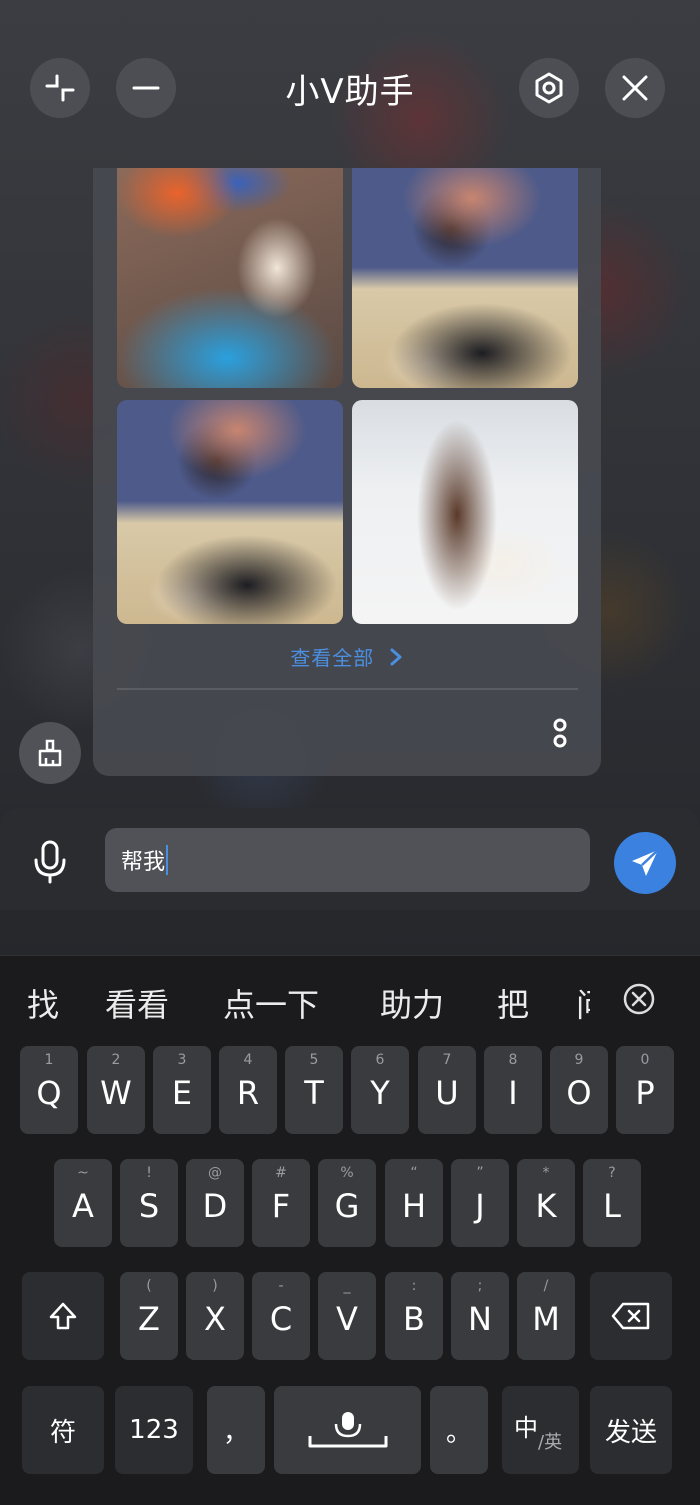 The height and width of the screenshot is (1505, 700). Describe the element at coordinates (281, 1173) in the screenshot. I see `key-sub-label: #` at that location.